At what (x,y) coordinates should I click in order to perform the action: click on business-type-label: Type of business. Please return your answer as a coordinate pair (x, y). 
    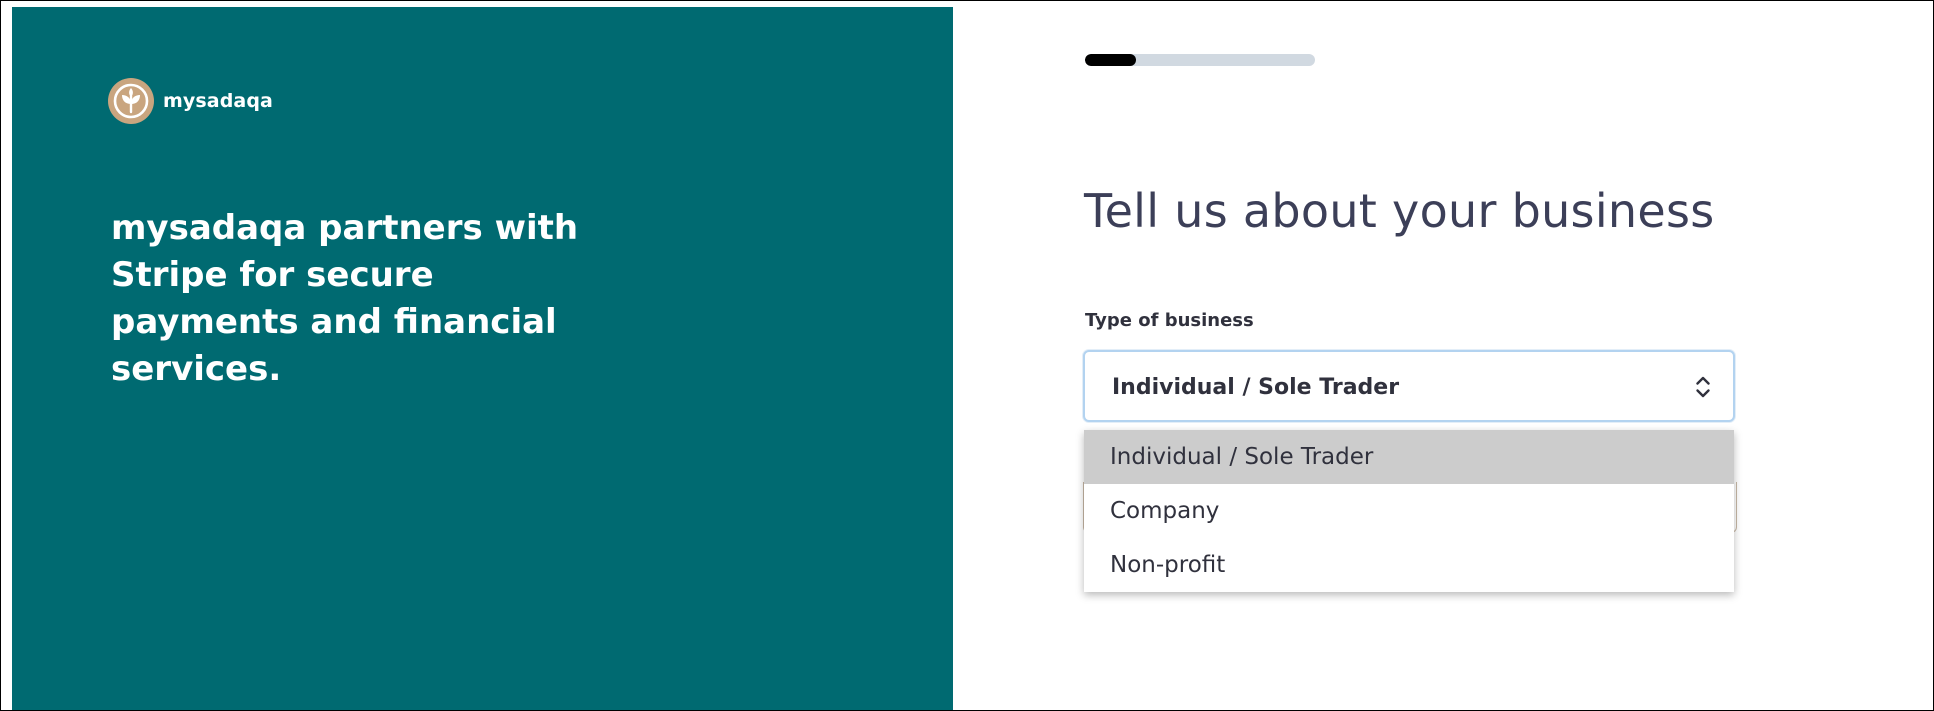
    Looking at the image, I should click on (1169, 320).